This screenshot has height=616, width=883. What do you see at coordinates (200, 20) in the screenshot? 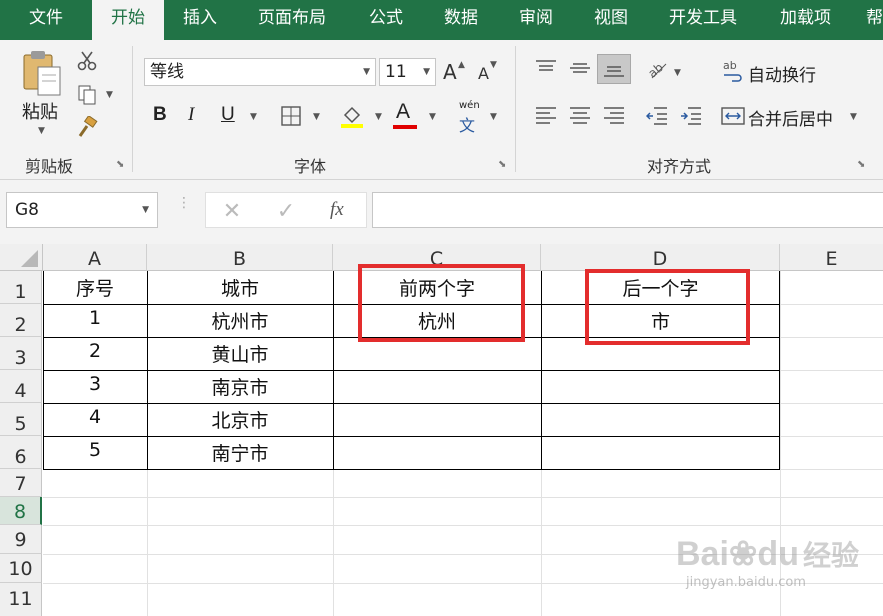
I see `tab-insert: 插入` at bounding box center [200, 20].